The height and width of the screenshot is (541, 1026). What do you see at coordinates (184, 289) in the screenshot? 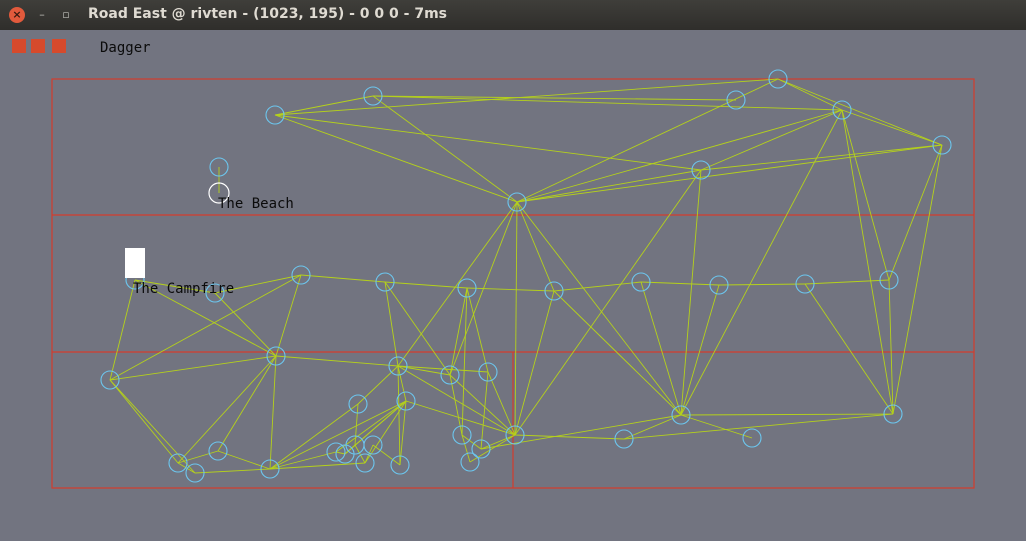
I see `location-label-campfire: The Campfire` at bounding box center [184, 289].